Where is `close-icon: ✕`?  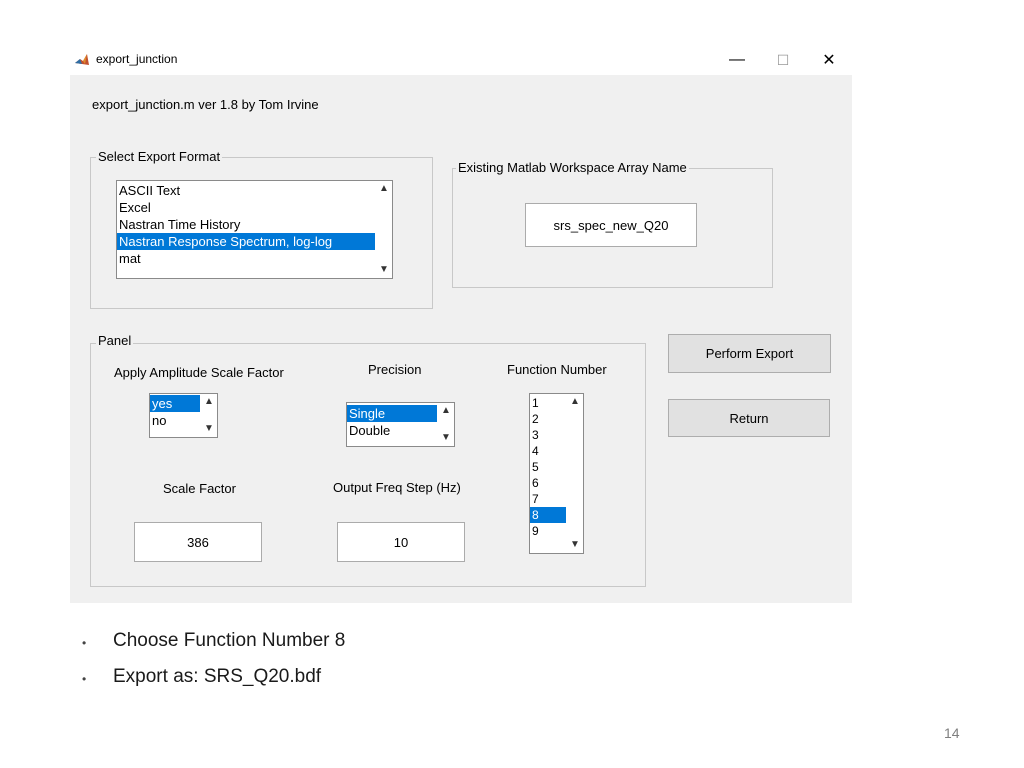
close-icon: ✕ is located at coordinates (829, 60).